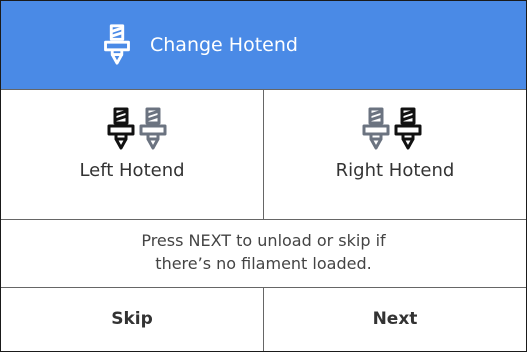 The height and width of the screenshot is (352, 527). What do you see at coordinates (395, 170) in the screenshot?
I see `right-hotend-label: Right Hotend` at bounding box center [395, 170].